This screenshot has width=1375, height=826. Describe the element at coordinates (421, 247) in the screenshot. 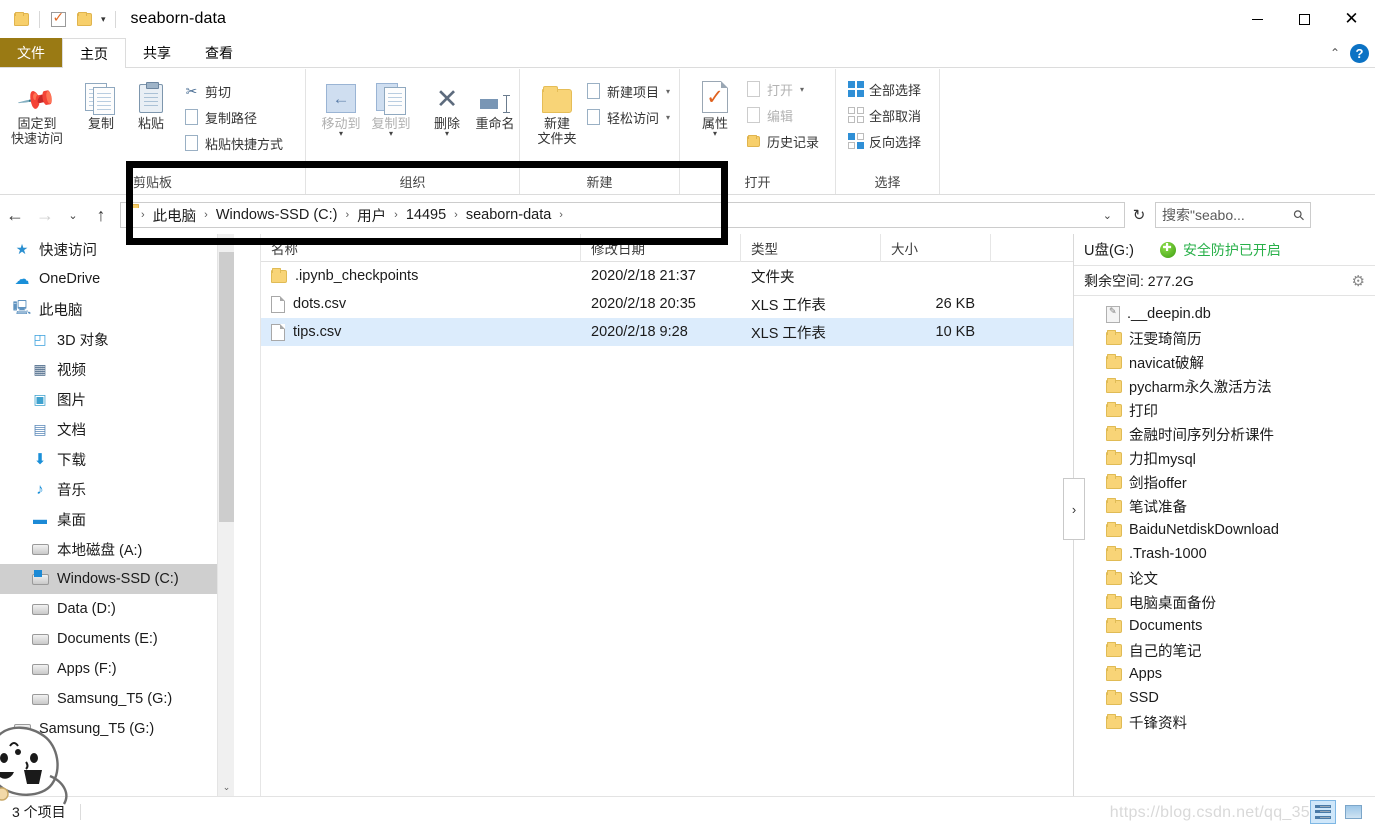

I see `column-header-name: 名称` at that location.